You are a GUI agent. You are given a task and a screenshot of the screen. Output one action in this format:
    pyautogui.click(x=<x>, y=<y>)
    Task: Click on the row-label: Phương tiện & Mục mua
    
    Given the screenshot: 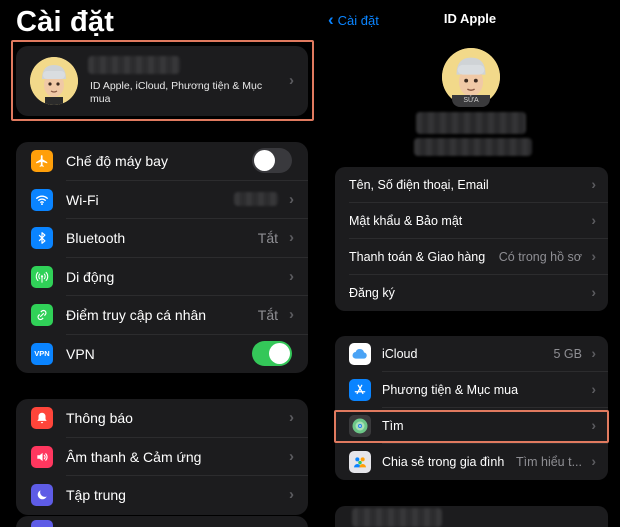 What is the action you would take?
    pyautogui.click(x=450, y=390)
    